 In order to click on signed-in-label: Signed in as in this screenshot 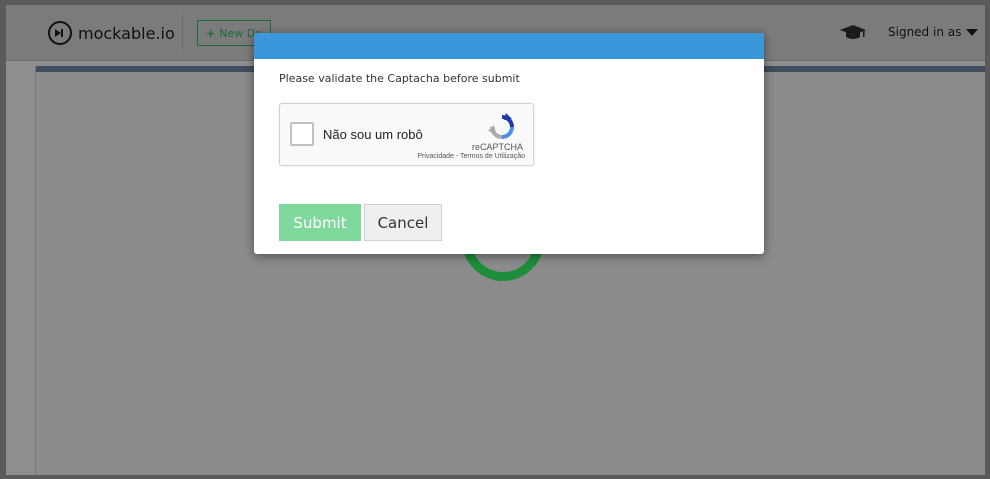, I will do `click(925, 32)`.